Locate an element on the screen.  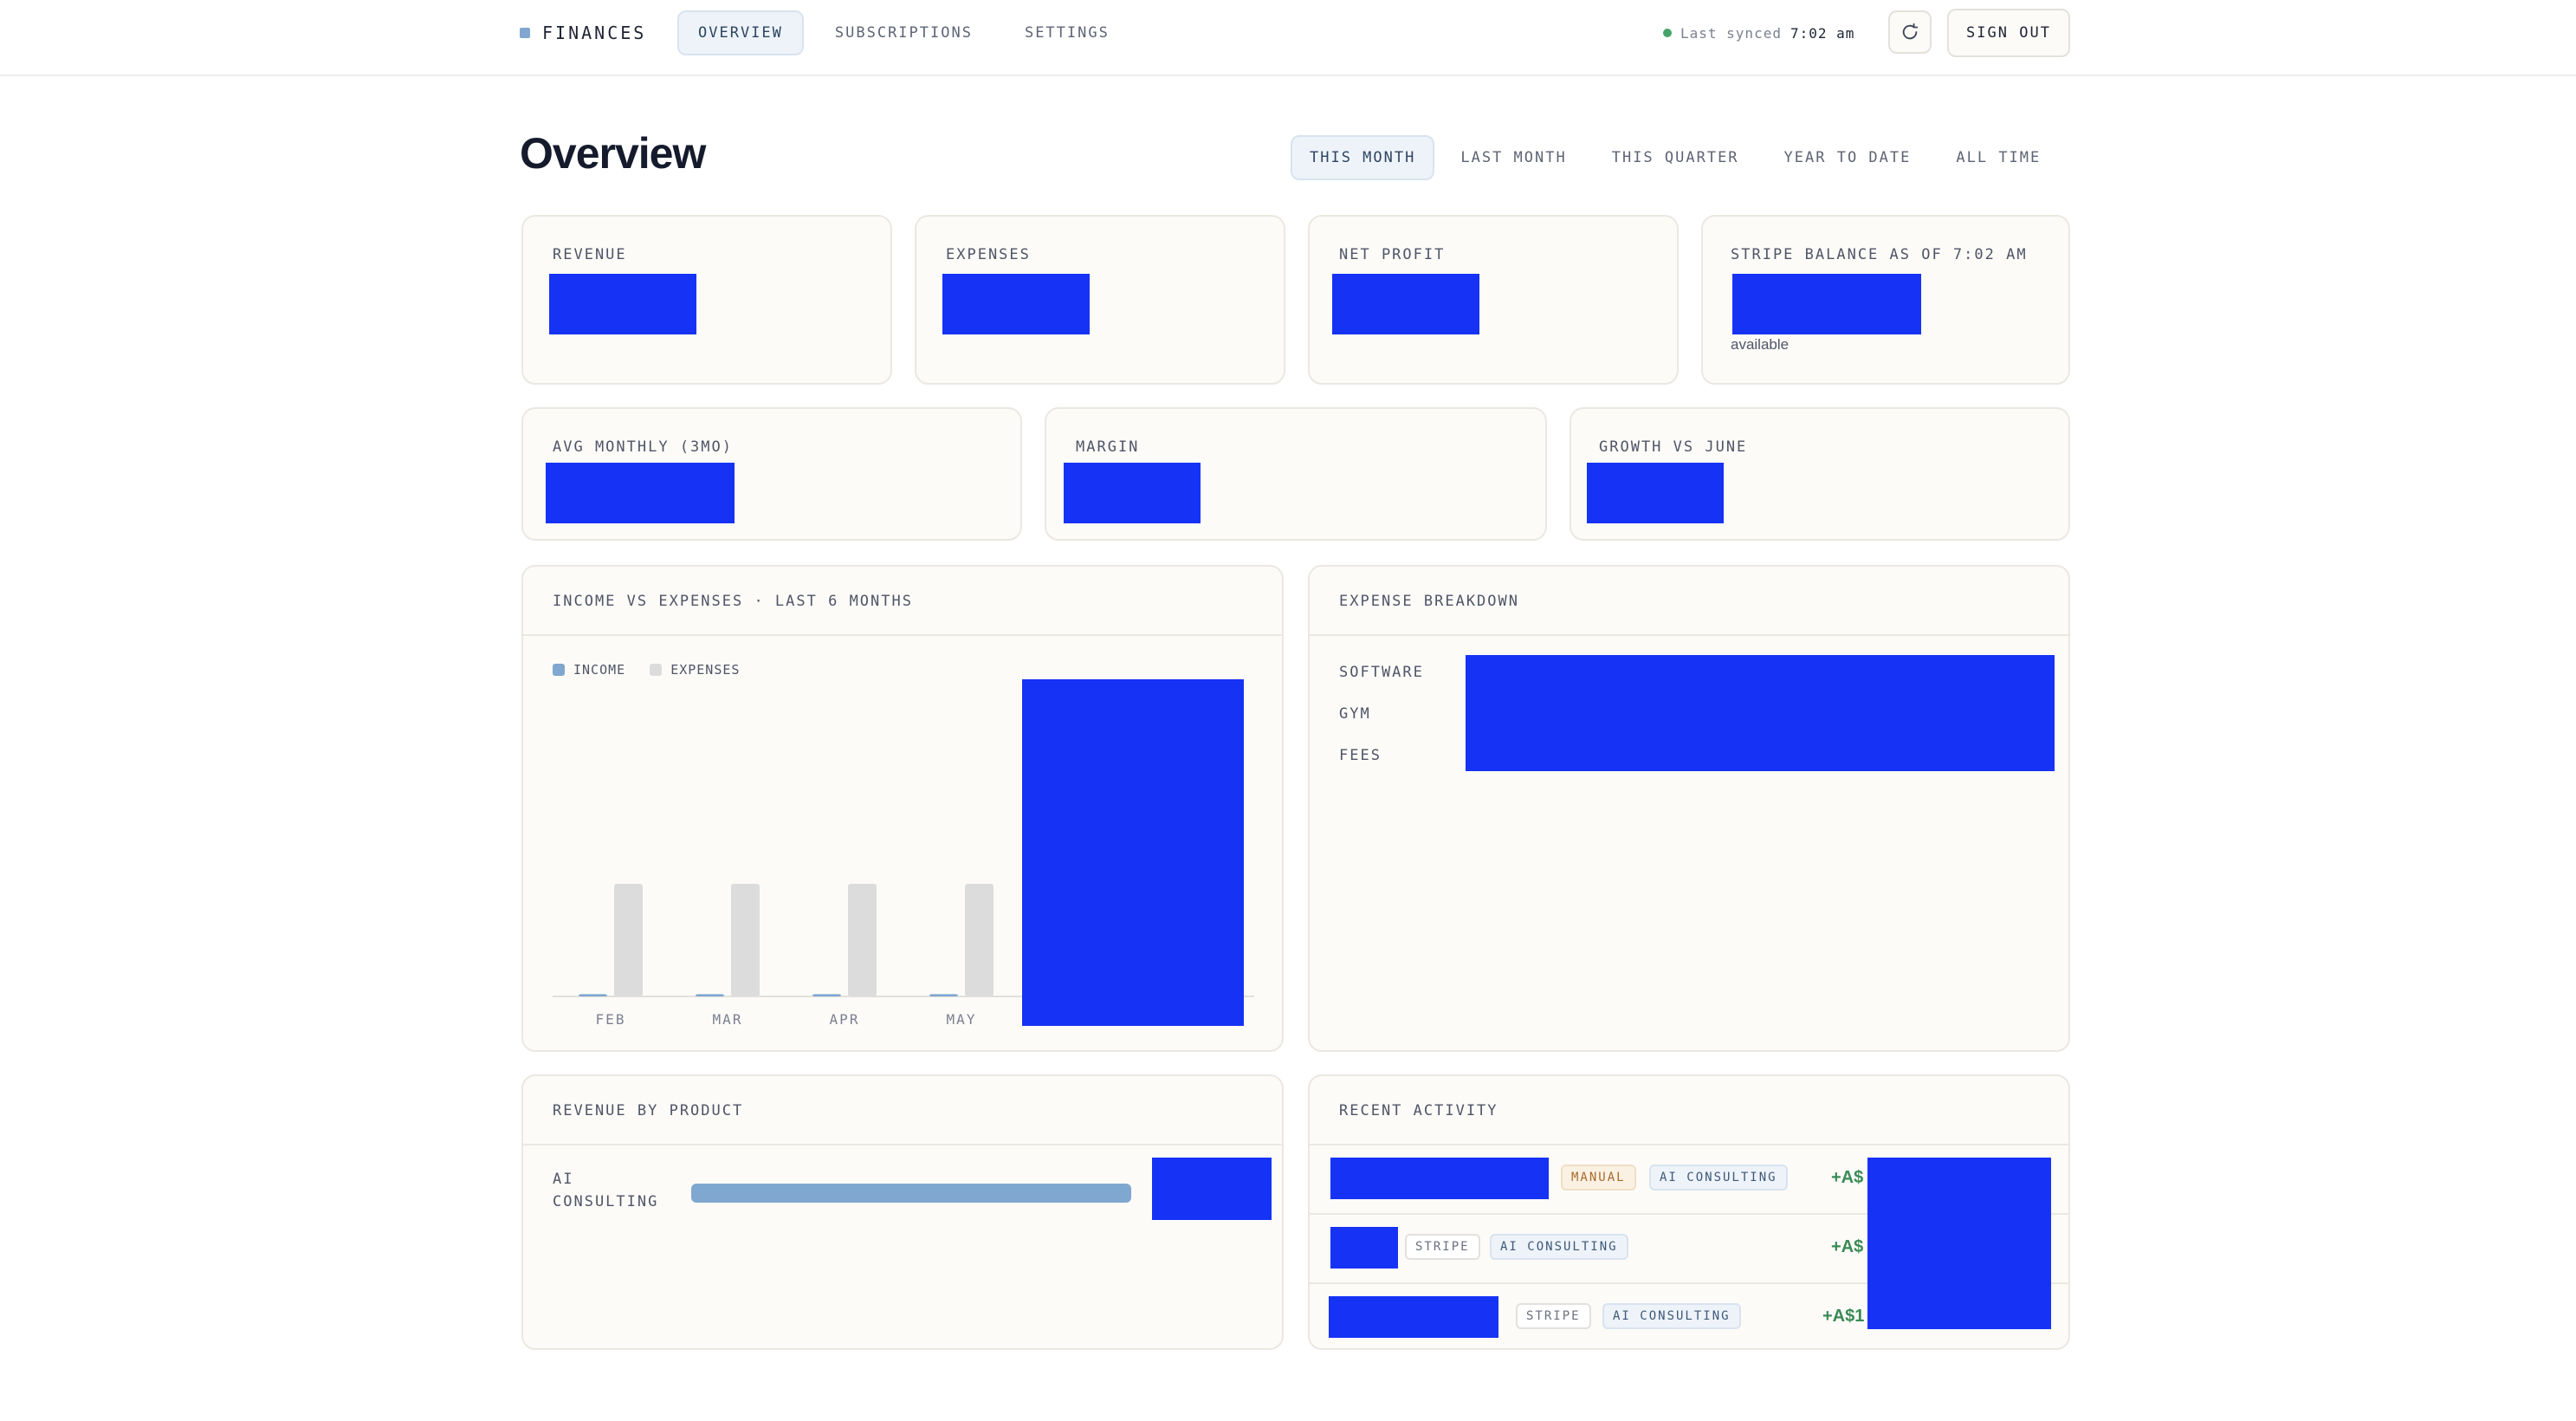
kpi-card-revenue: REVENUE is located at coordinates (706, 300).